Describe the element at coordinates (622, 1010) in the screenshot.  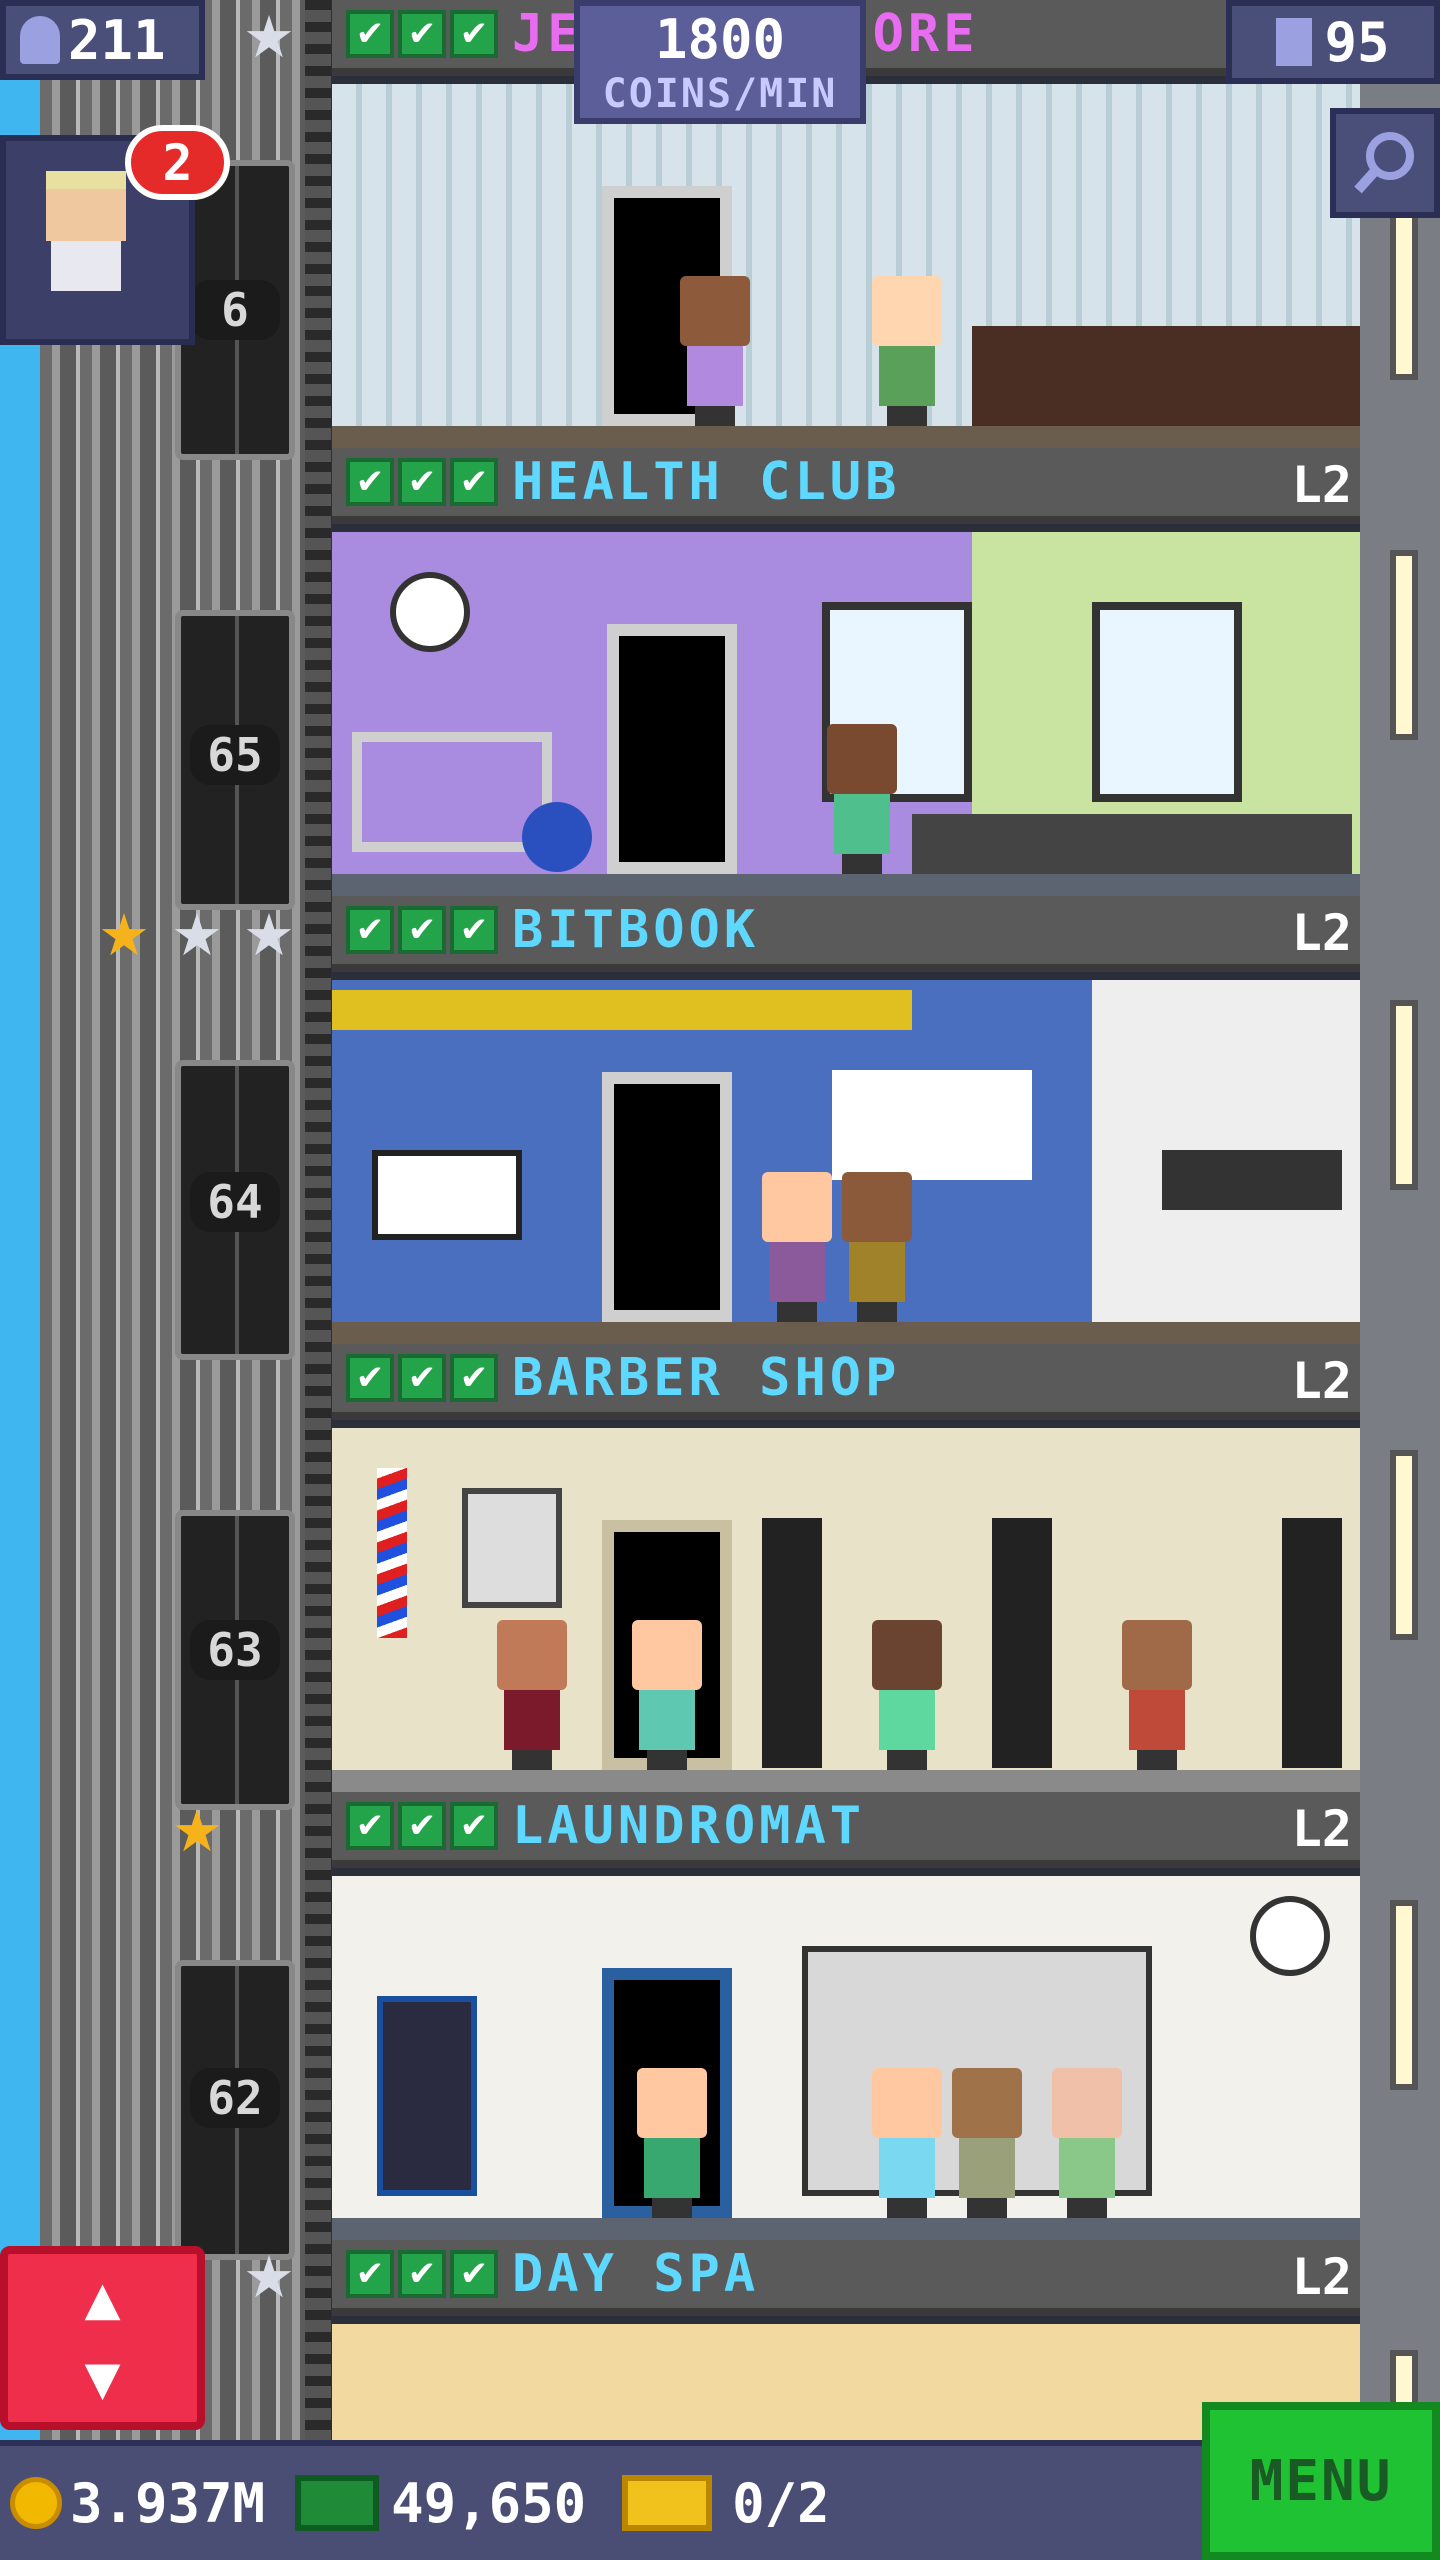
I see `yellow-pipe` at that location.